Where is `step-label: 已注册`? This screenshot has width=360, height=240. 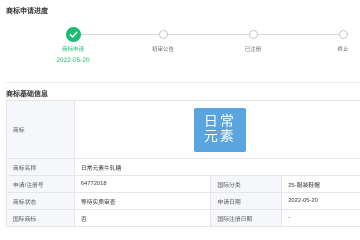 step-label: 已注册 is located at coordinates (253, 50).